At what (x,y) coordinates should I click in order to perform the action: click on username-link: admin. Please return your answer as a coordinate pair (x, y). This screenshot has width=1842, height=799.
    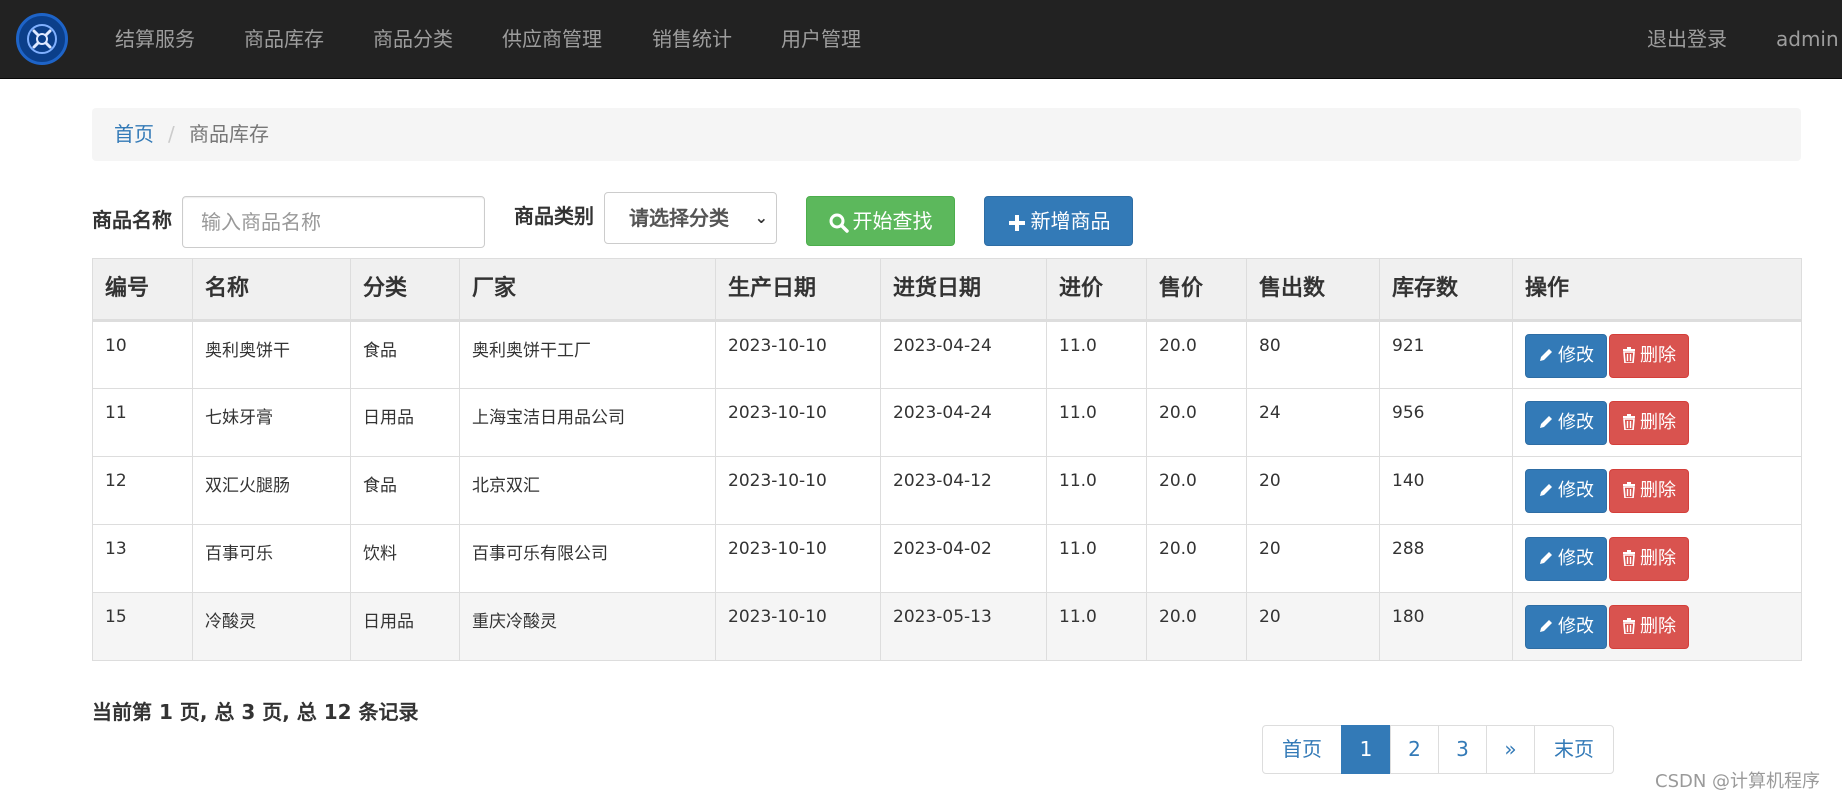
    Looking at the image, I should click on (1807, 39).